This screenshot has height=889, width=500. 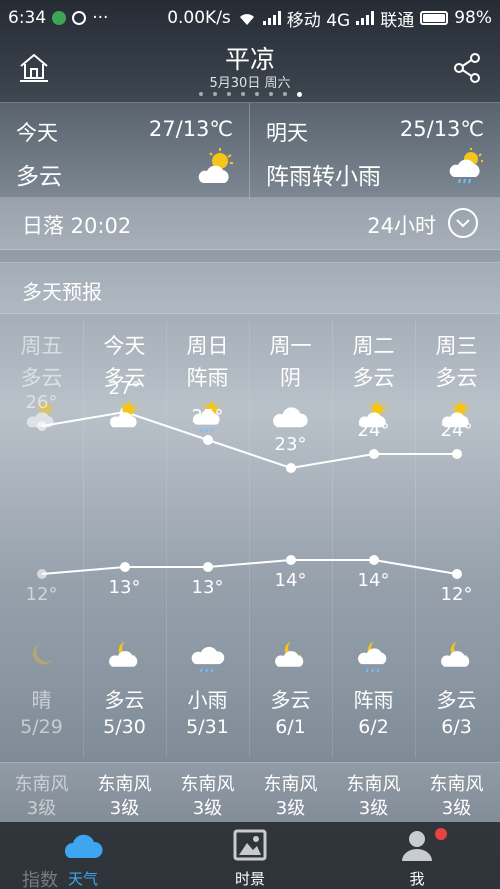 What do you see at coordinates (43, 654) in the screenshot?
I see `moon-icon` at bounding box center [43, 654].